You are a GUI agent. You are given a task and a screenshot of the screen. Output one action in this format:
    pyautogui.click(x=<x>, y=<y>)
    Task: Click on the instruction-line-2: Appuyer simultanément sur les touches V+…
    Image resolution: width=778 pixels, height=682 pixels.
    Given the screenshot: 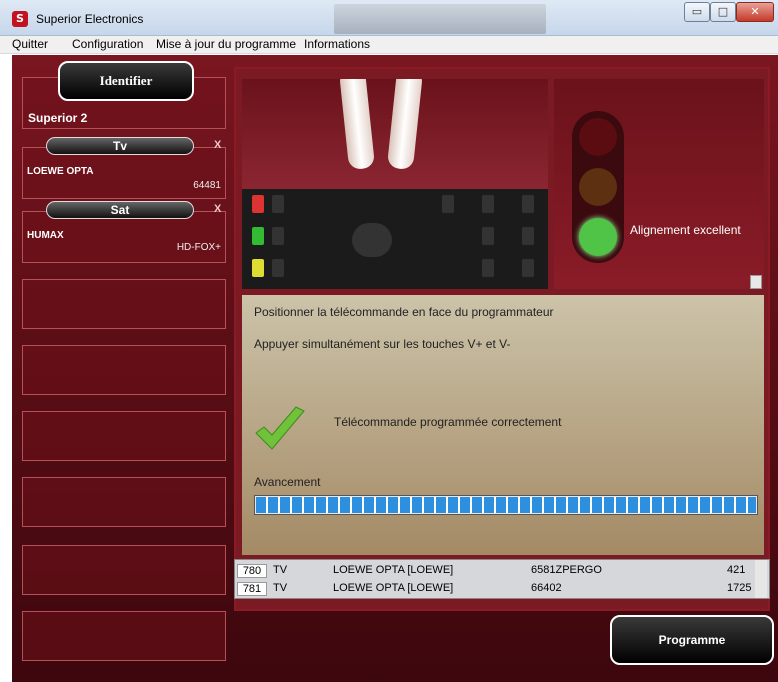 What is the action you would take?
    pyautogui.click(x=382, y=344)
    